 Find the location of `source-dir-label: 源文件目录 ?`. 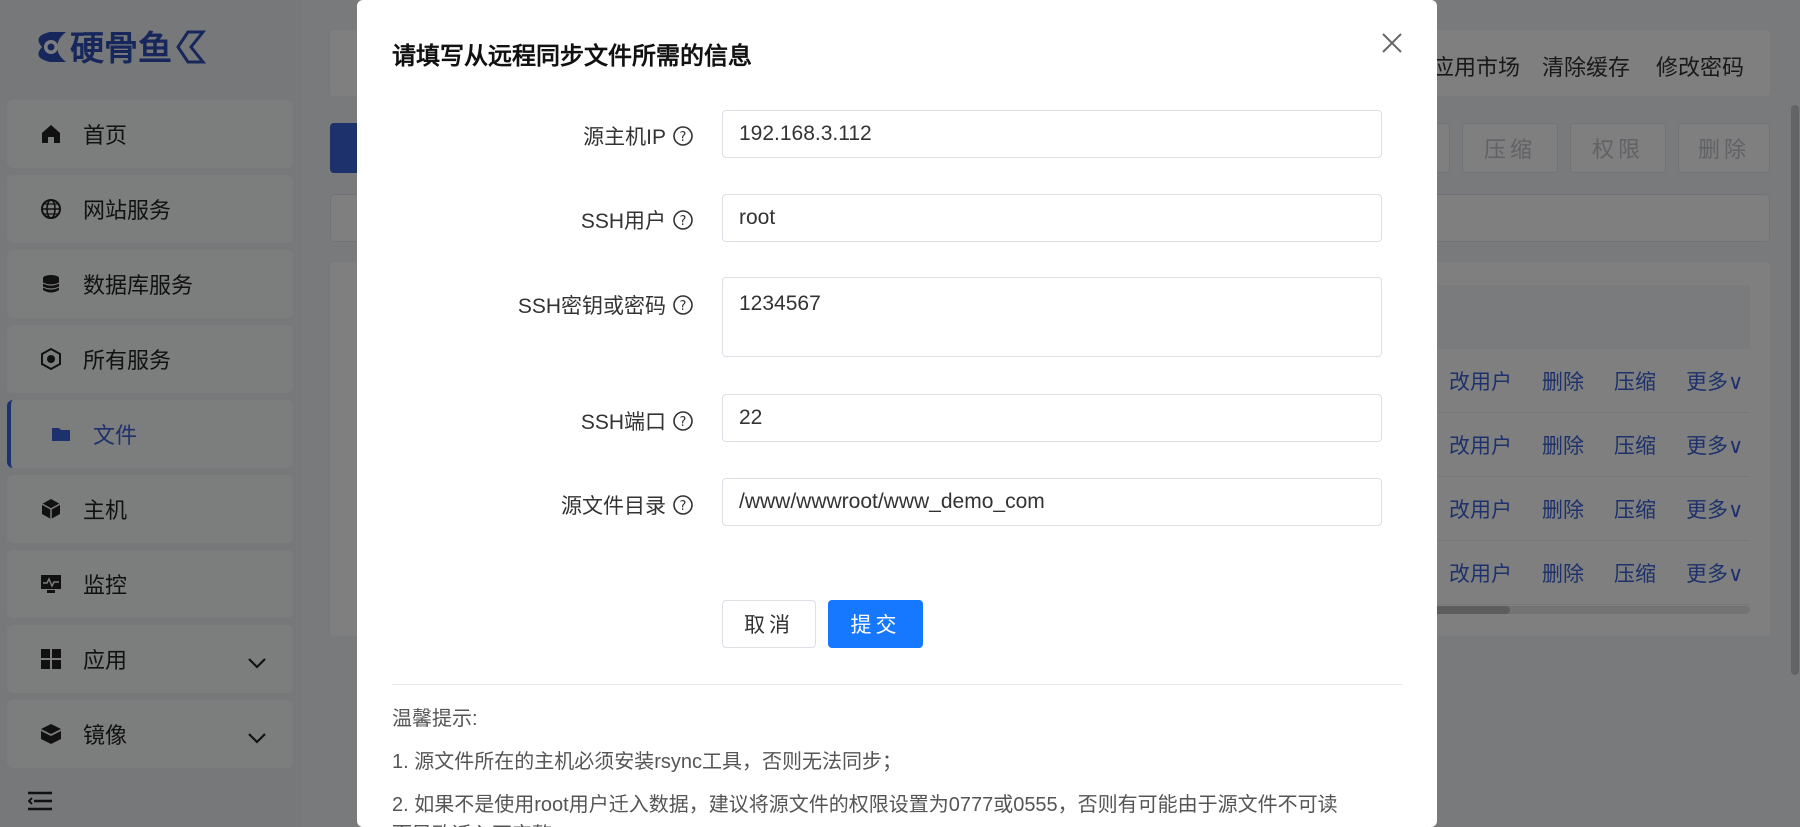

source-dir-label: 源文件目录 ? is located at coordinates (627, 505).